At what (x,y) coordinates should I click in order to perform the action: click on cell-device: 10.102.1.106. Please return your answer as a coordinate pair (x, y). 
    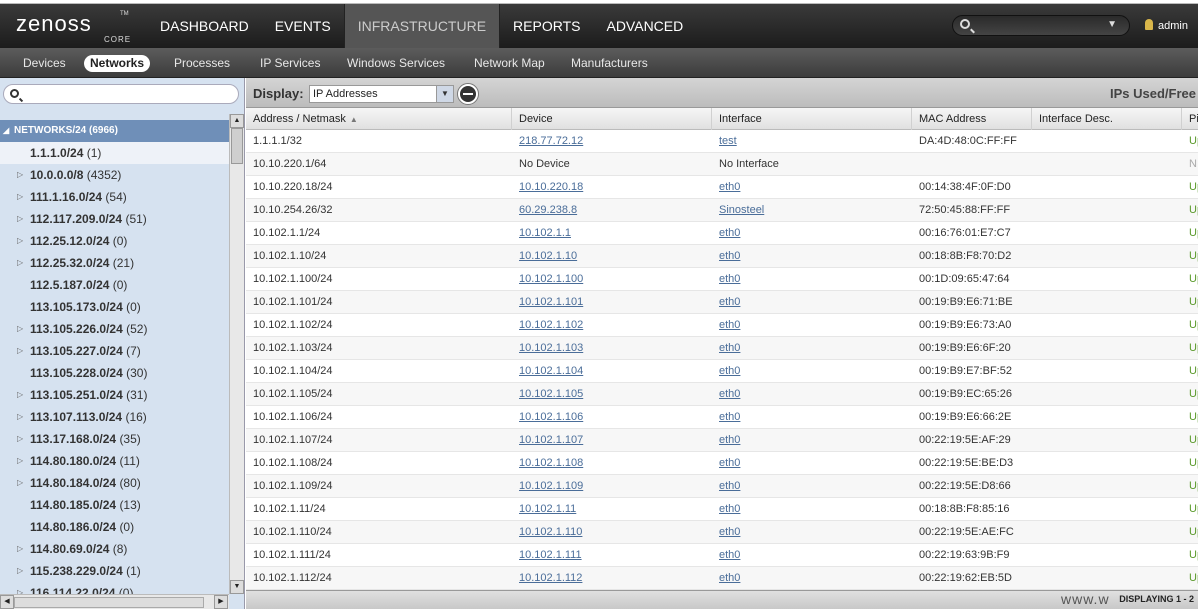
    Looking at the image, I should click on (612, 417).